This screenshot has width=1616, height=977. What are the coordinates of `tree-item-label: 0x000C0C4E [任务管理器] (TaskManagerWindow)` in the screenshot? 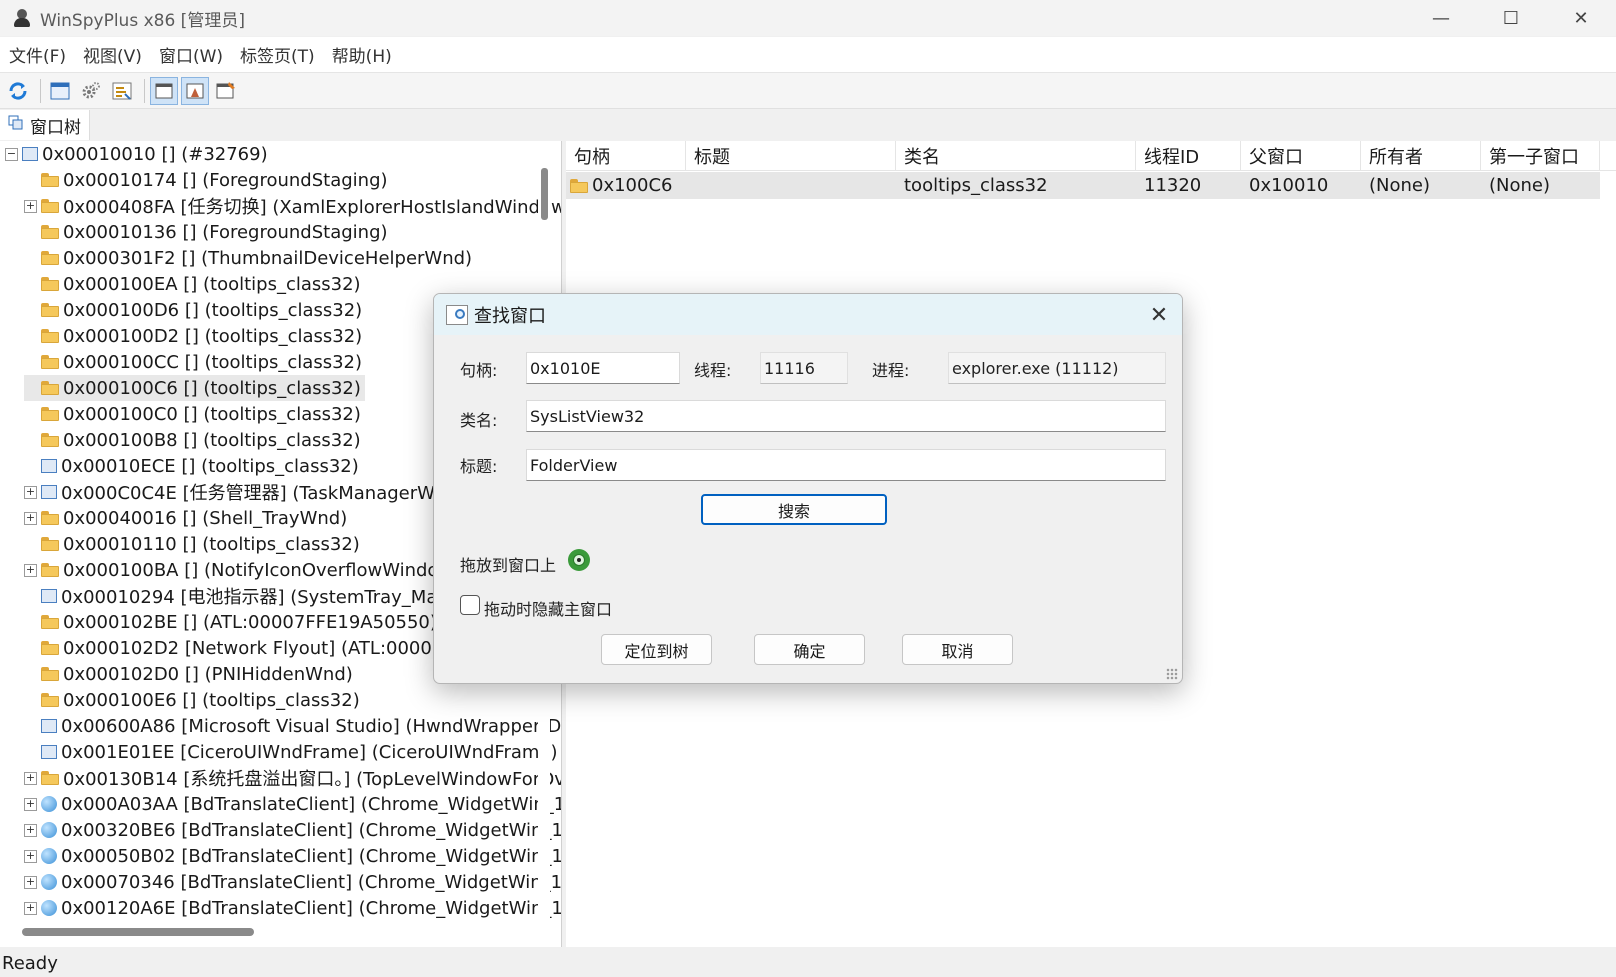 It's located at (278, 493).